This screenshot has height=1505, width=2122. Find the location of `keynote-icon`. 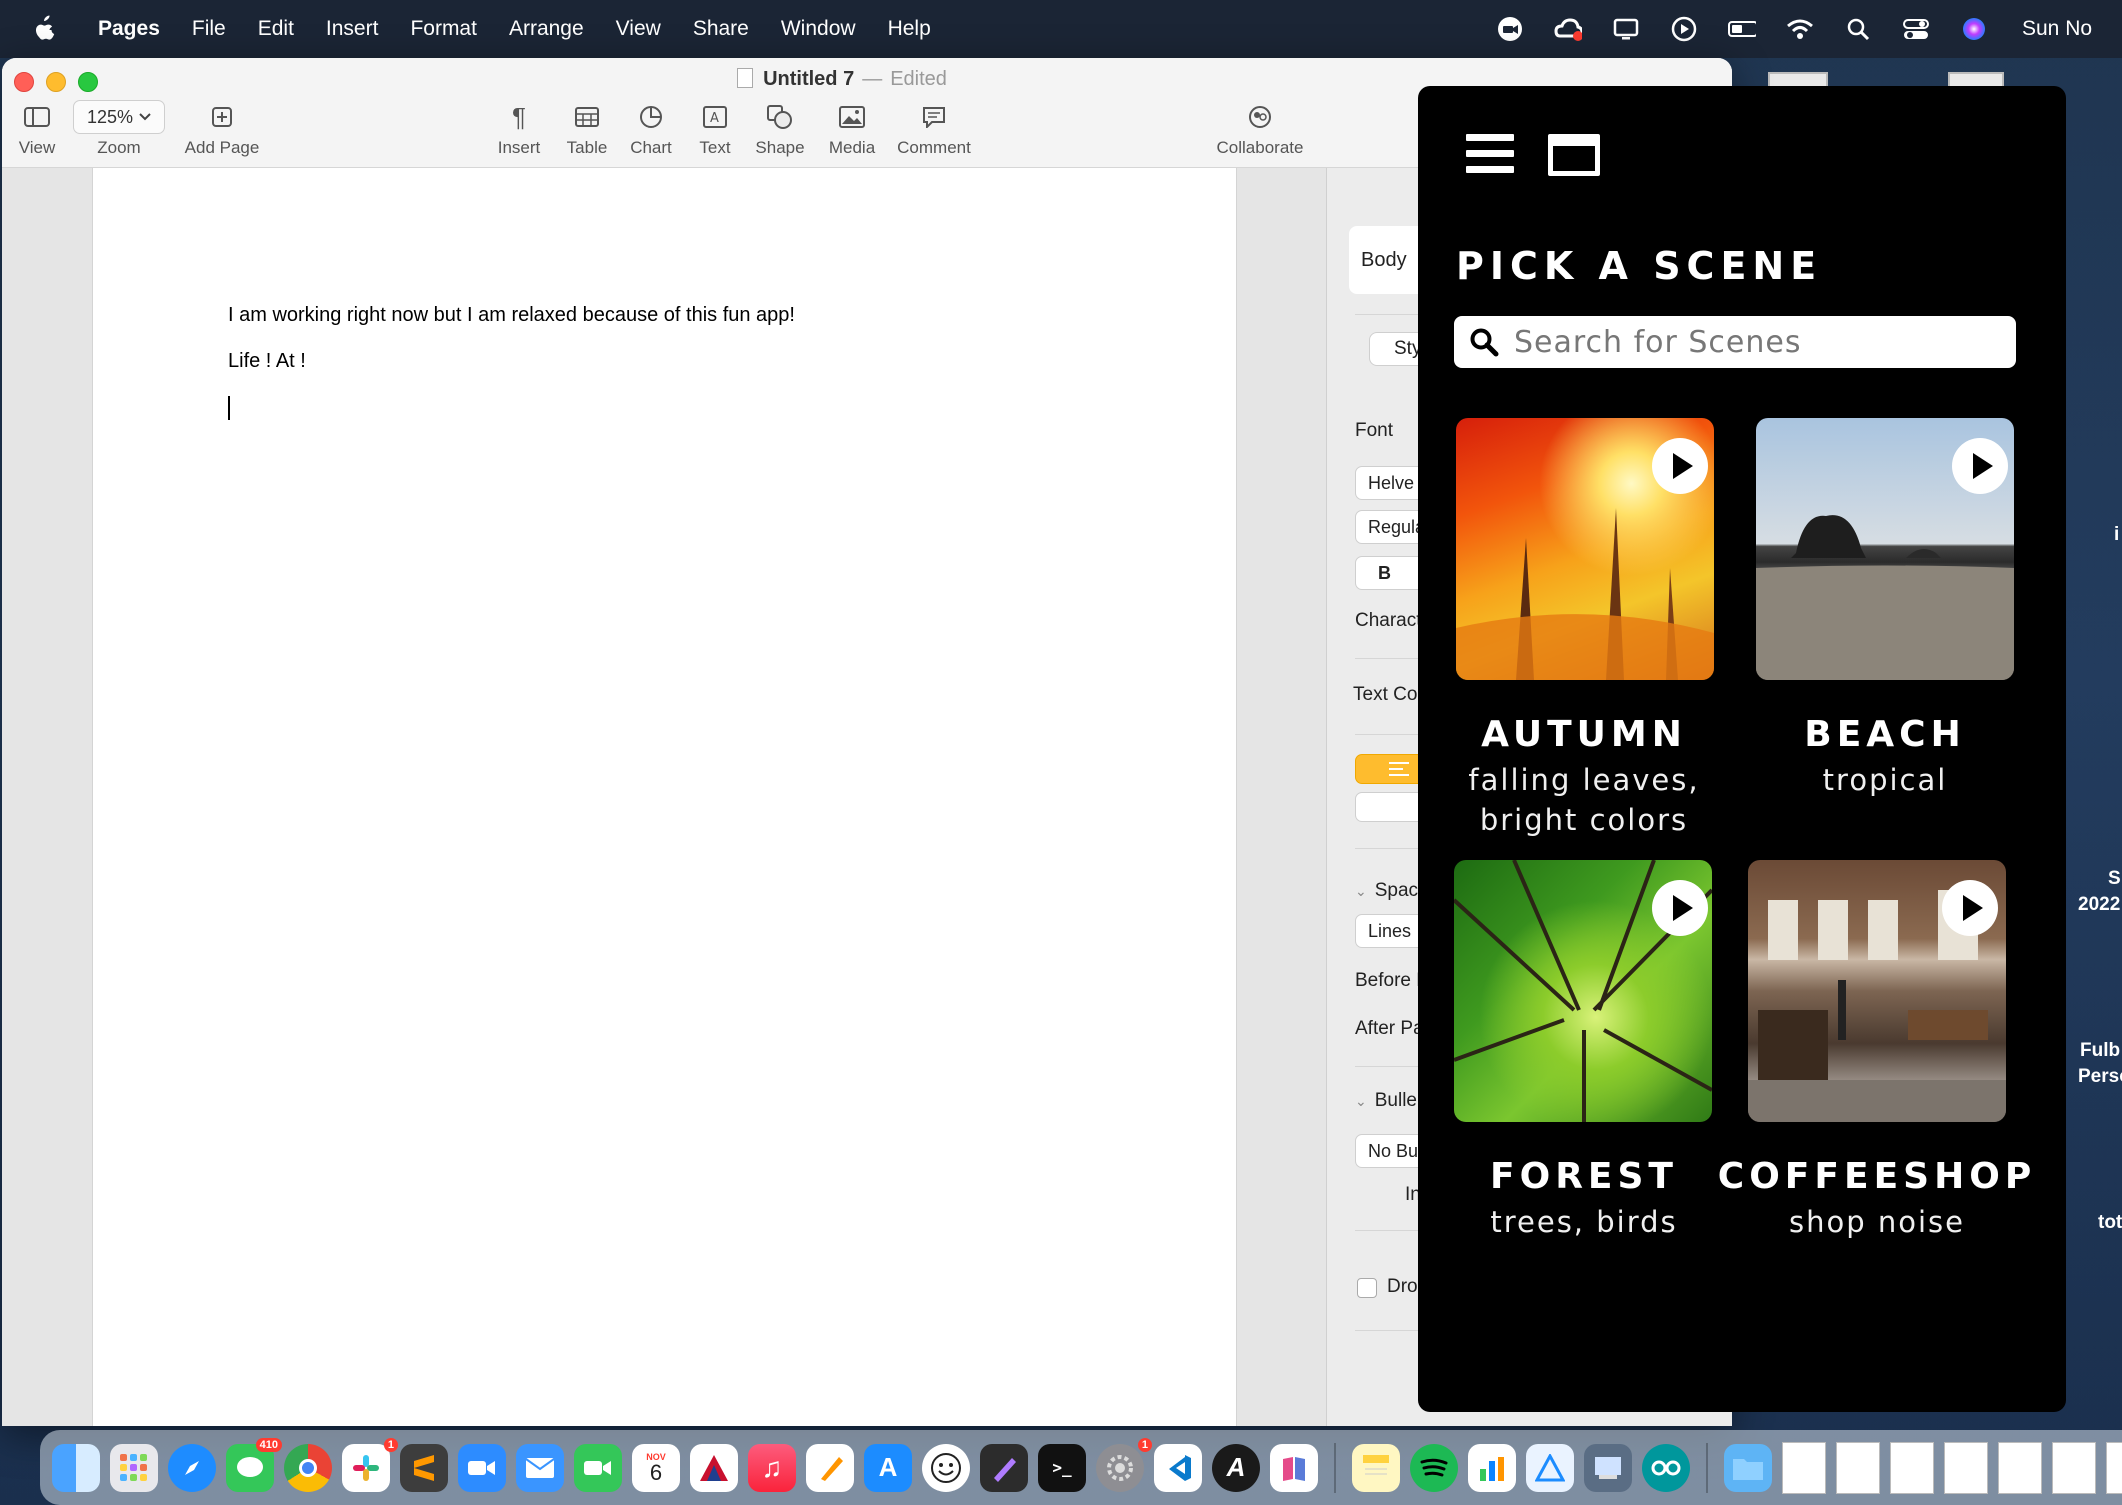

keynote-icon is located at coordinates (1550, 1467).